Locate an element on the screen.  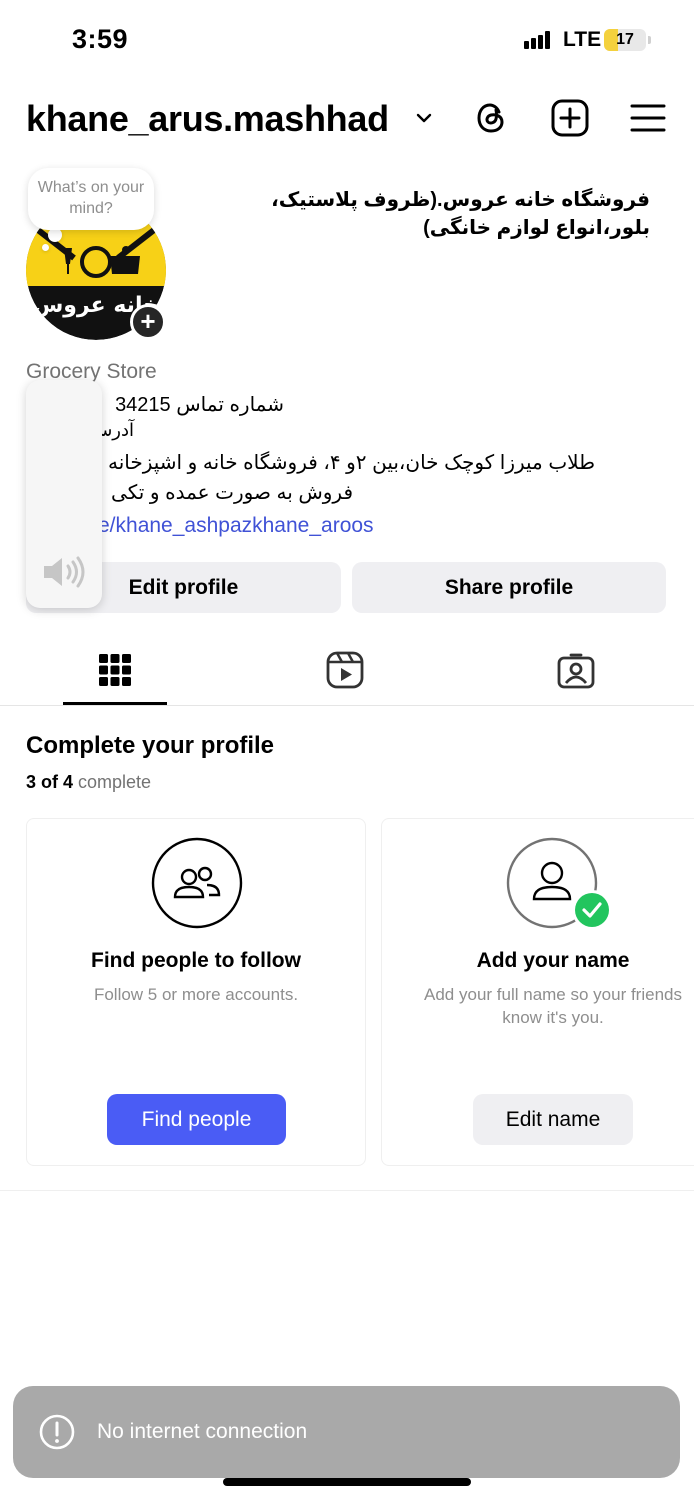
battery-level: 17 is located at coordinates (625, 39).